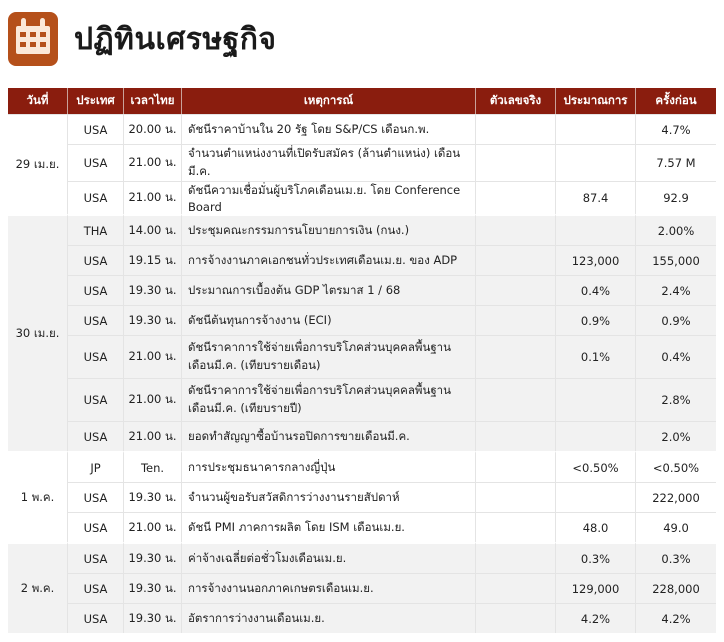 The image size is (724, 642). Describe the element at coordinates (96, 101) in the screenshot. I see `header-country: ประเทศ` at that location.